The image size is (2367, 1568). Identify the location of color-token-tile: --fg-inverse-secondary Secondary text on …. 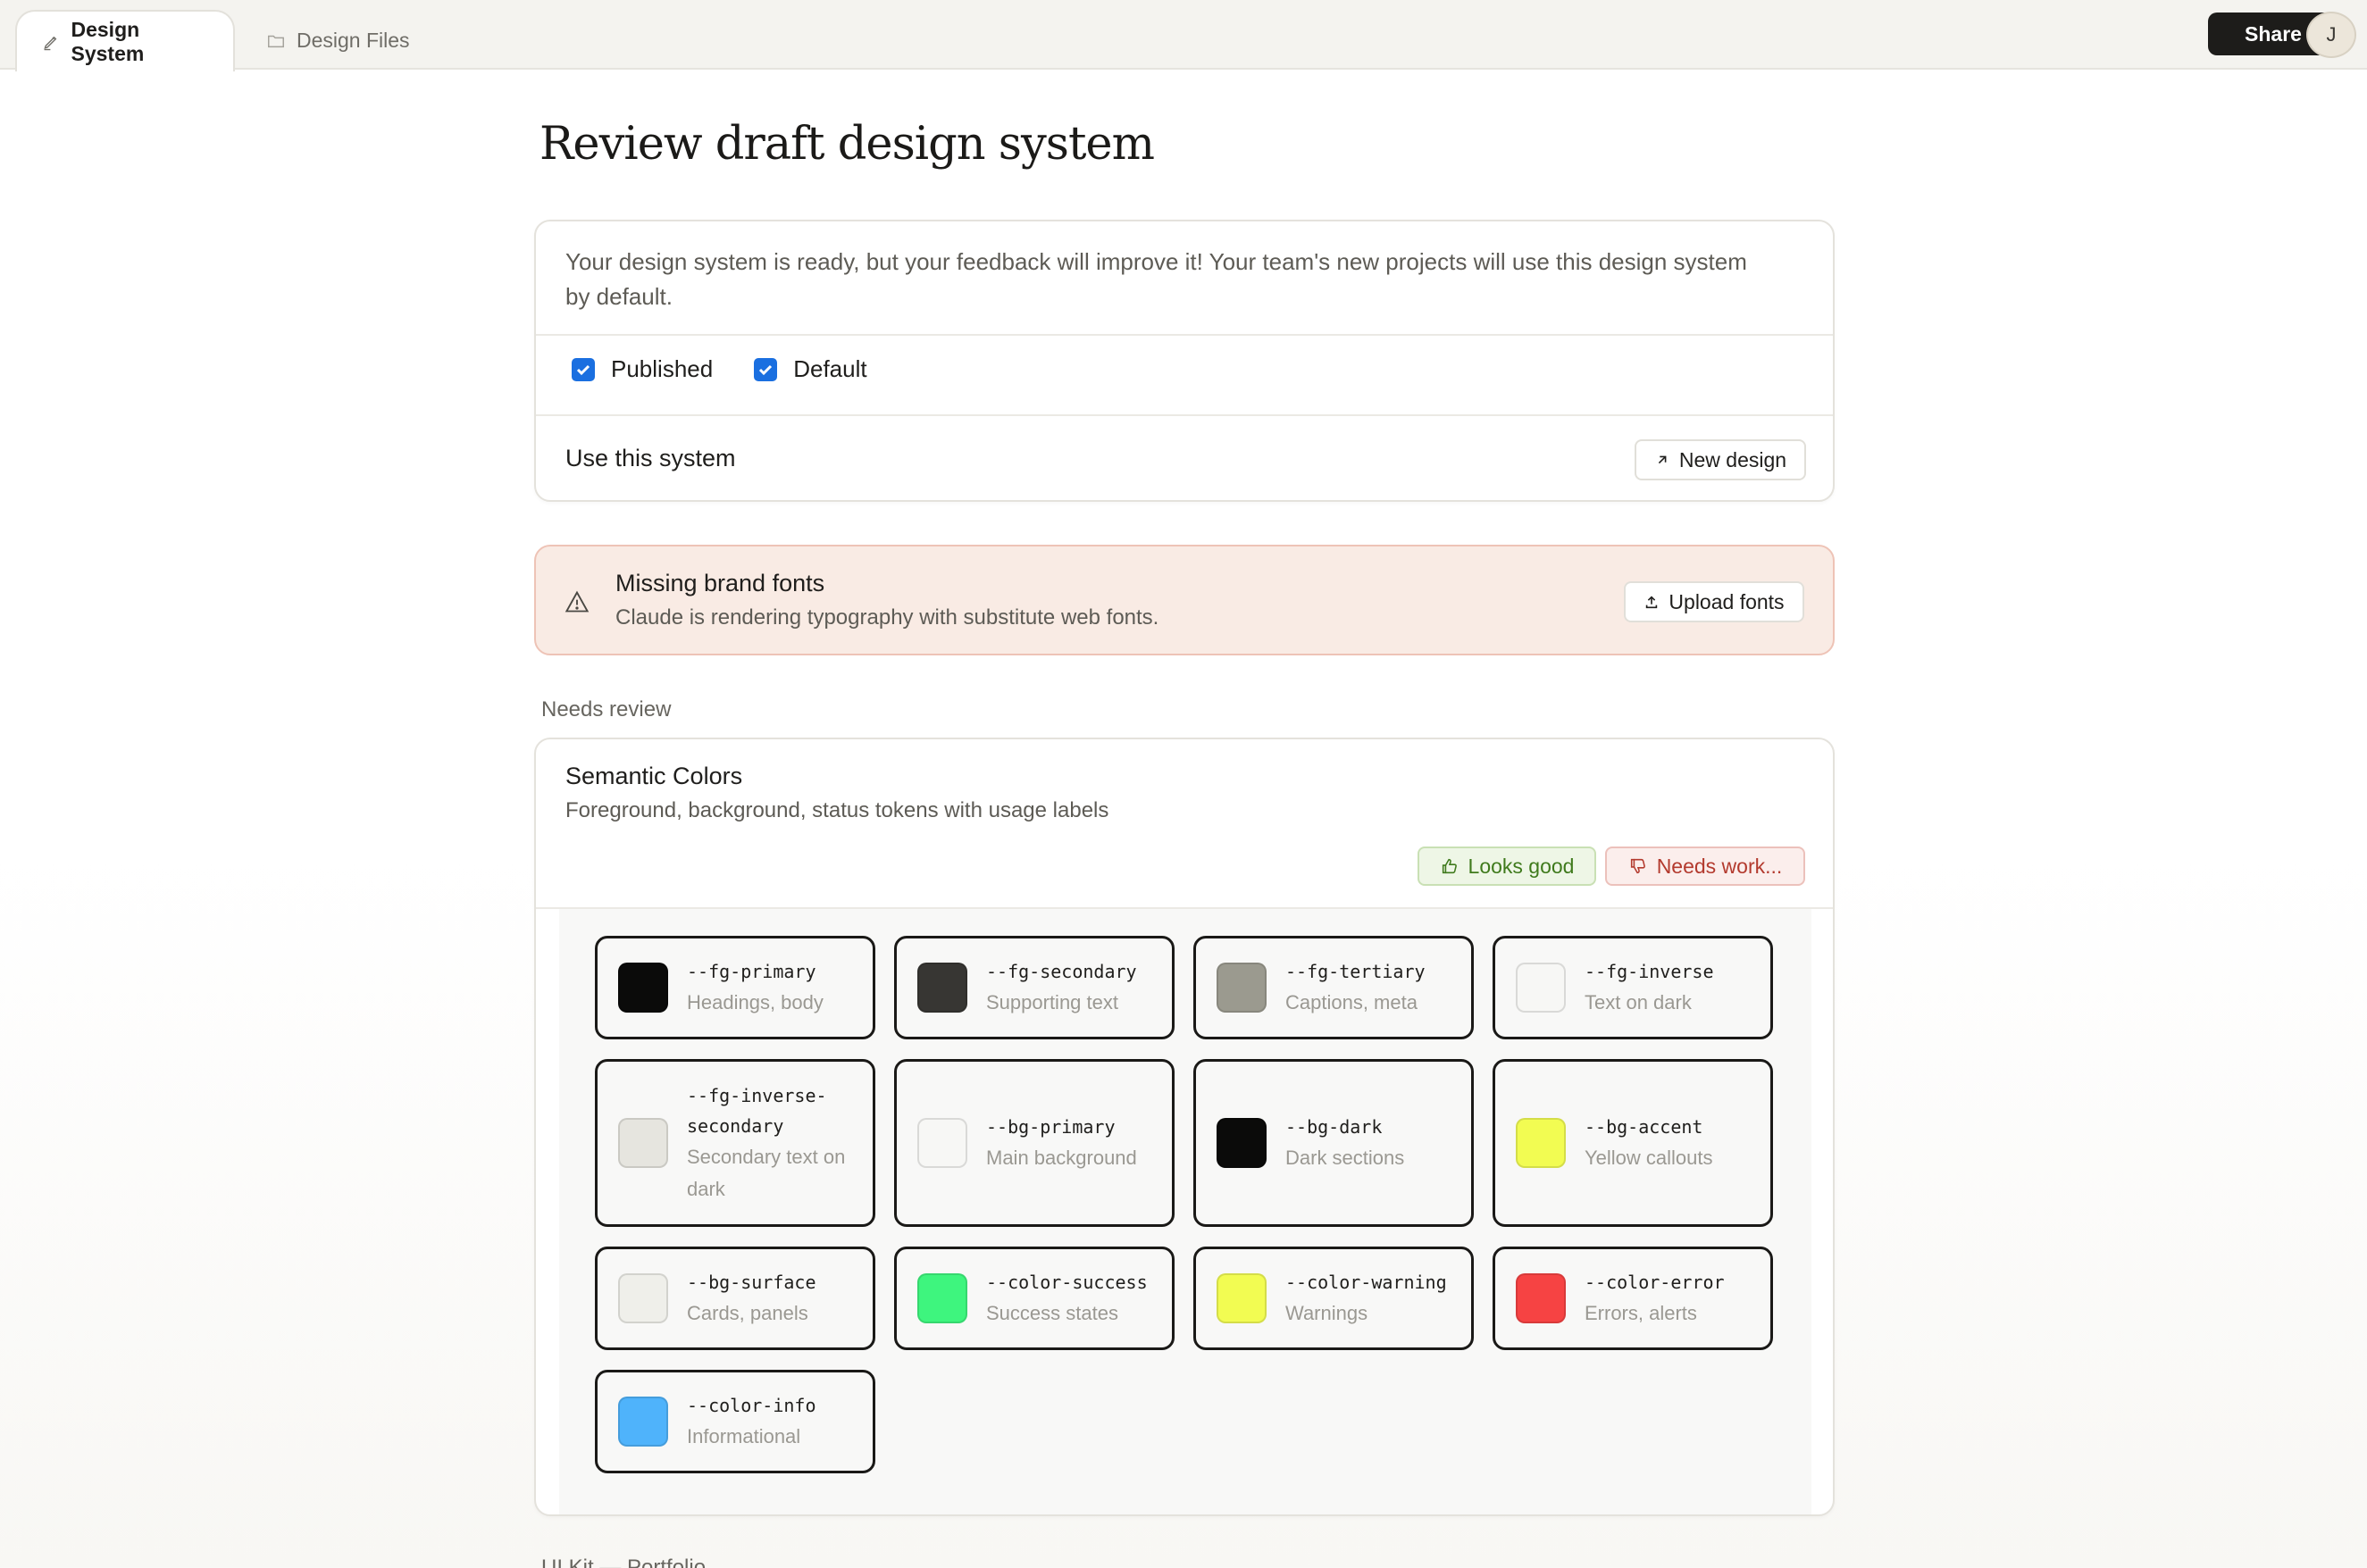
(735, 1143).